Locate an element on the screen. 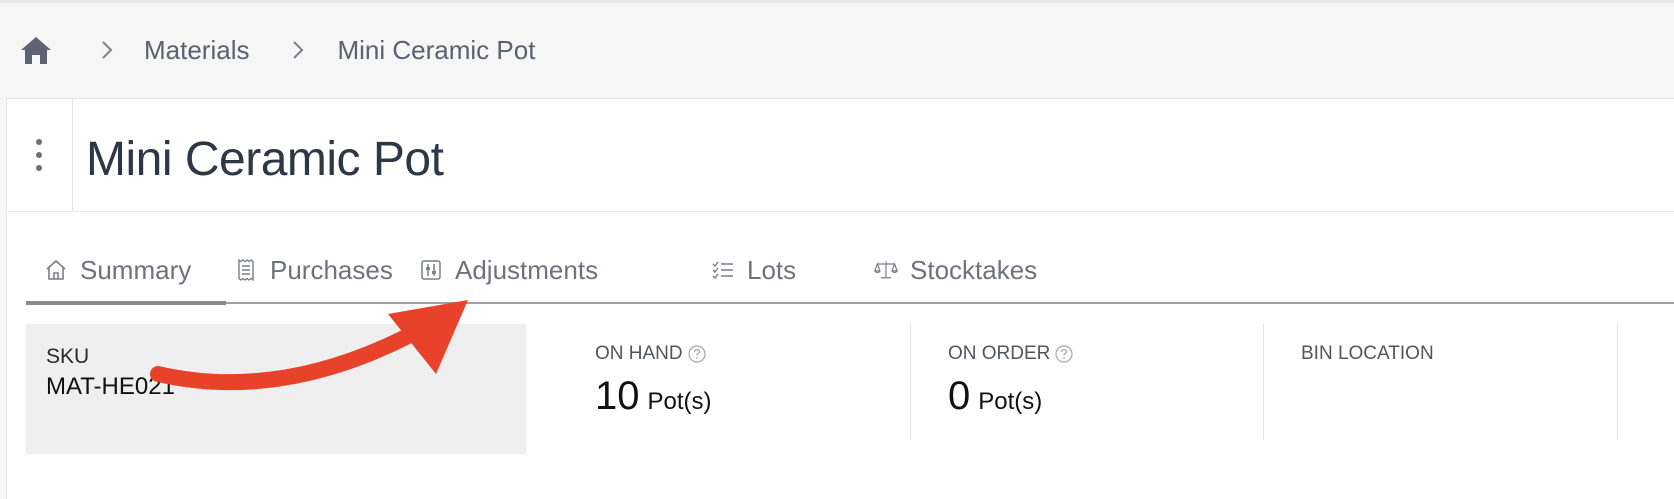 The image size is (1674, 499). kebab-menu-button is located at coordinates (39, 155).